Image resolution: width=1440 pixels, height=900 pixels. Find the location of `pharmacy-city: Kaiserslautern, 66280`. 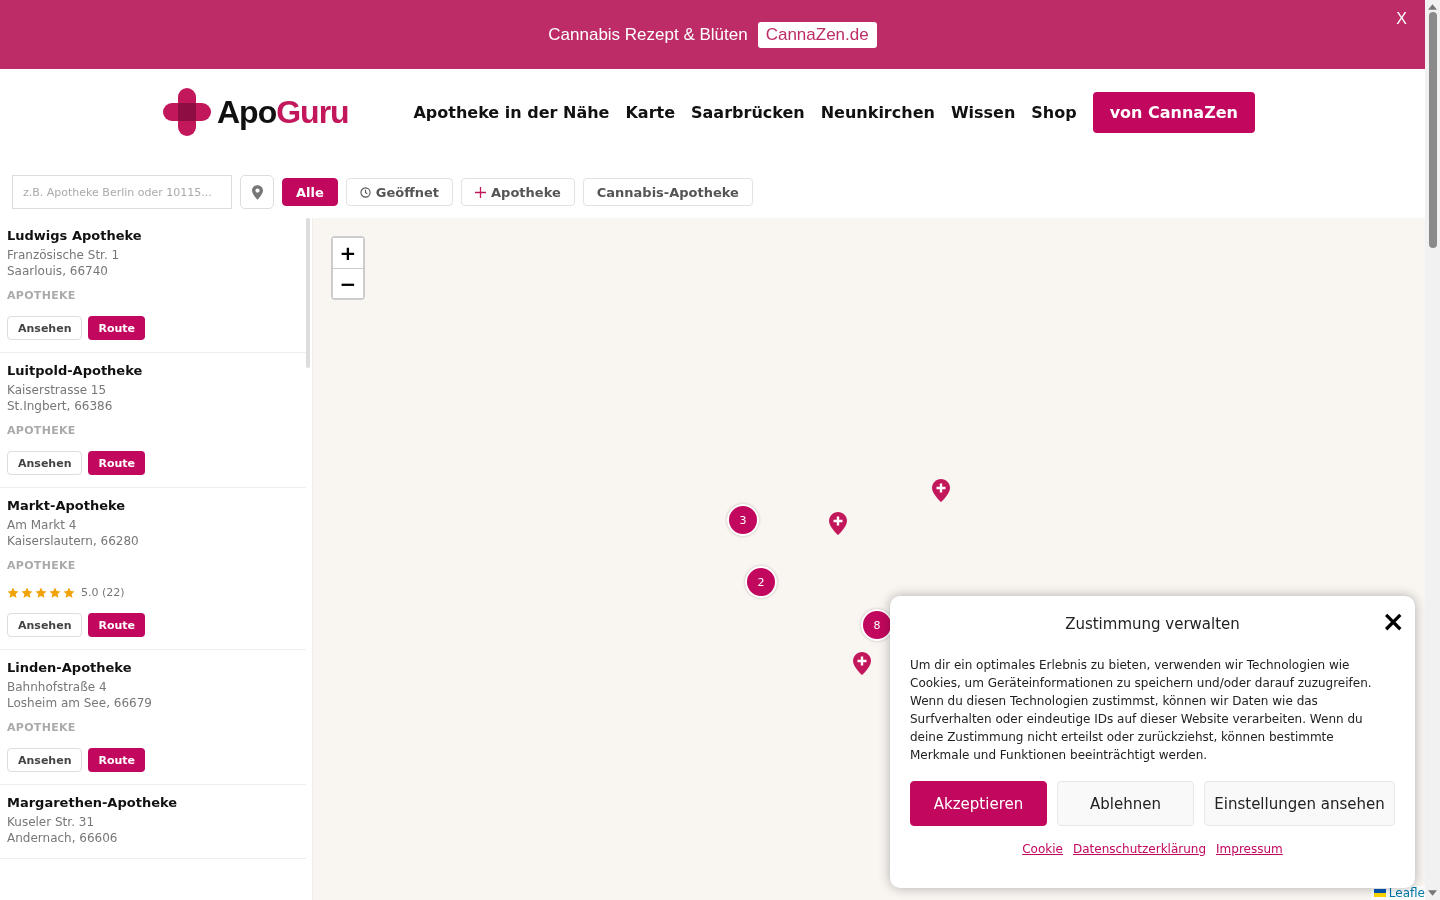

pharmacy-city: Kaiserslautern, 66280 is located at coordinates (73, 541).